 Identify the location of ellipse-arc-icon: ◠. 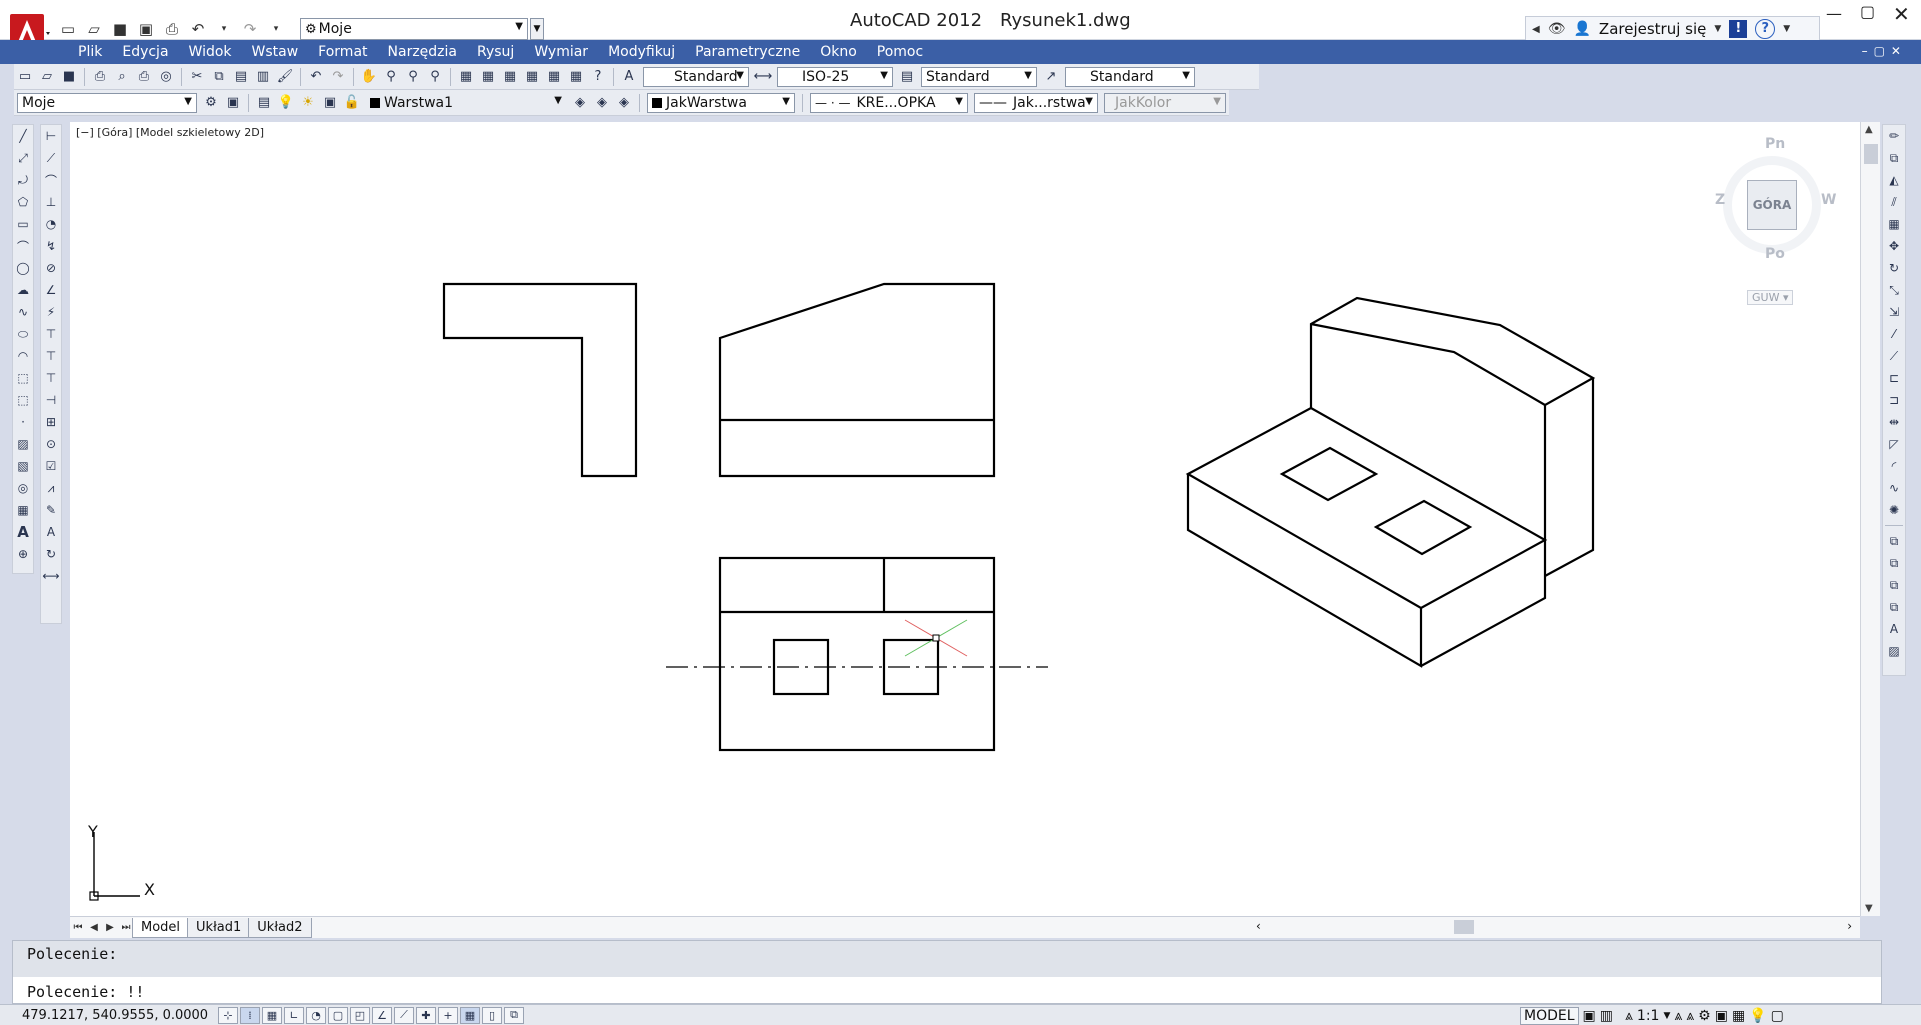
(23, 356).